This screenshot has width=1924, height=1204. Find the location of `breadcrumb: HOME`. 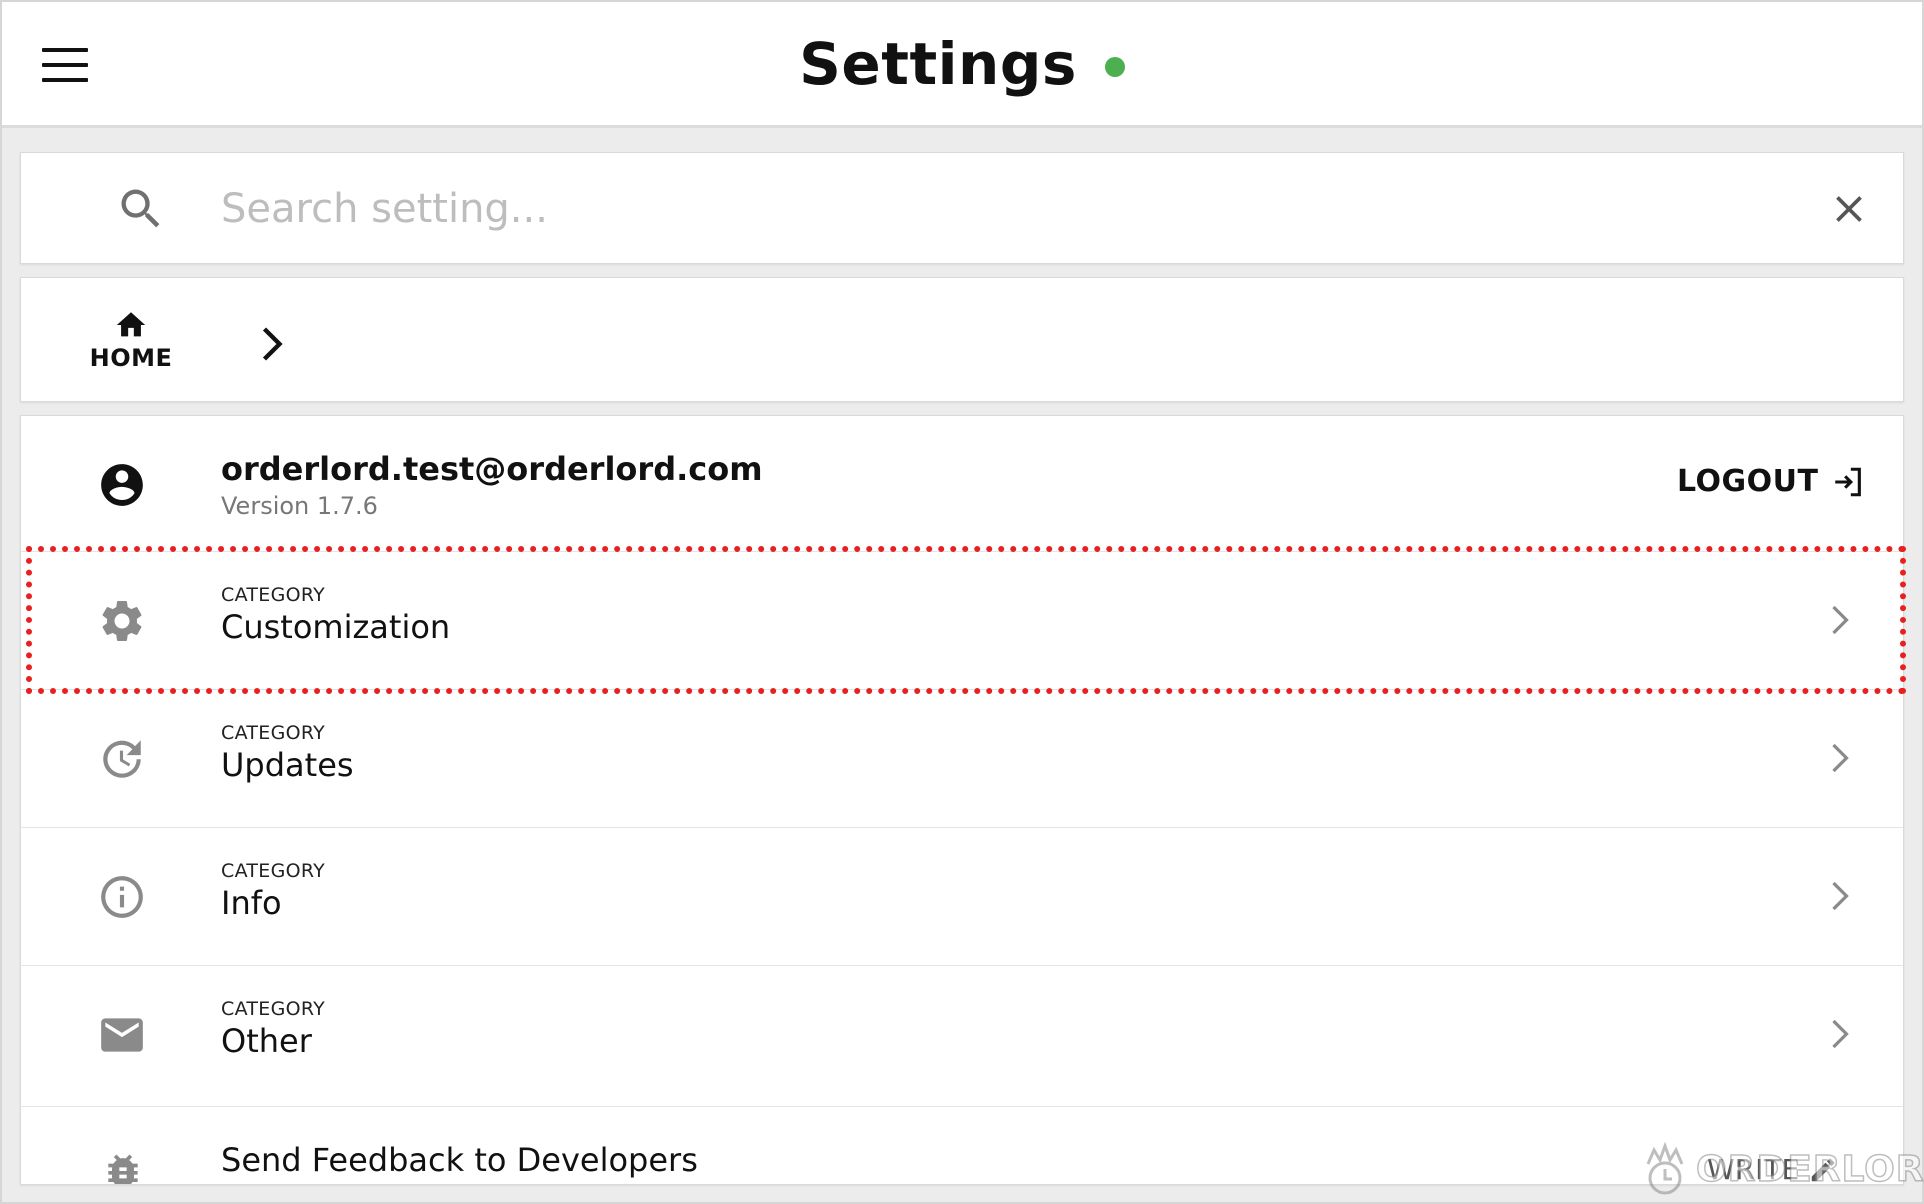

breadcrumb: HOME is located at coordinates (962, 339).